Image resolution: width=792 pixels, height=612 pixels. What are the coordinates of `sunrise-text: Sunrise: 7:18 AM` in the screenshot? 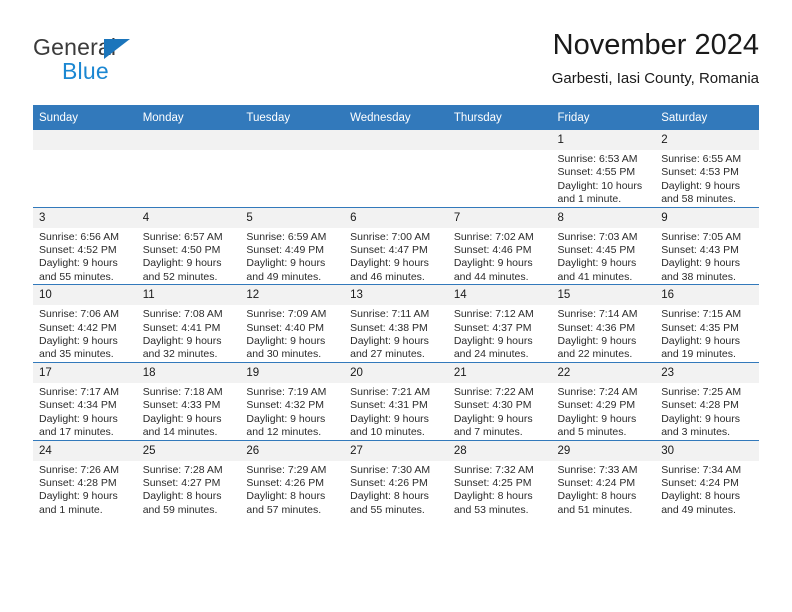 It's located at (182, 391).